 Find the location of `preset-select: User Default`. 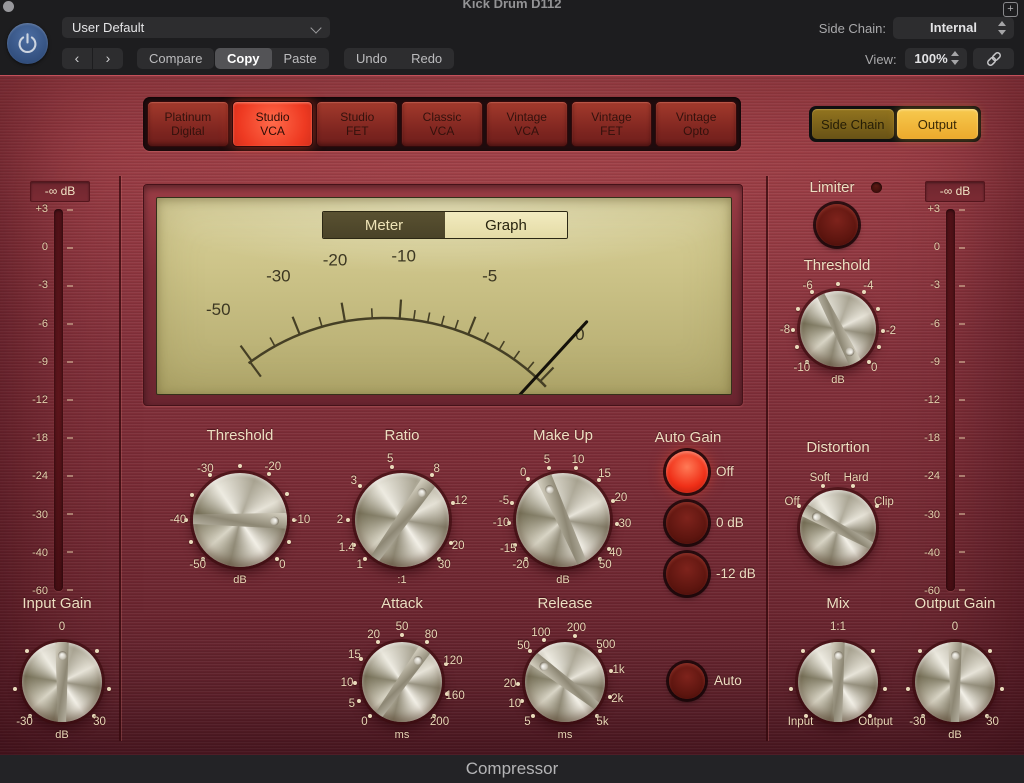

preset-select: User Default is located at coordinates (196, 27).